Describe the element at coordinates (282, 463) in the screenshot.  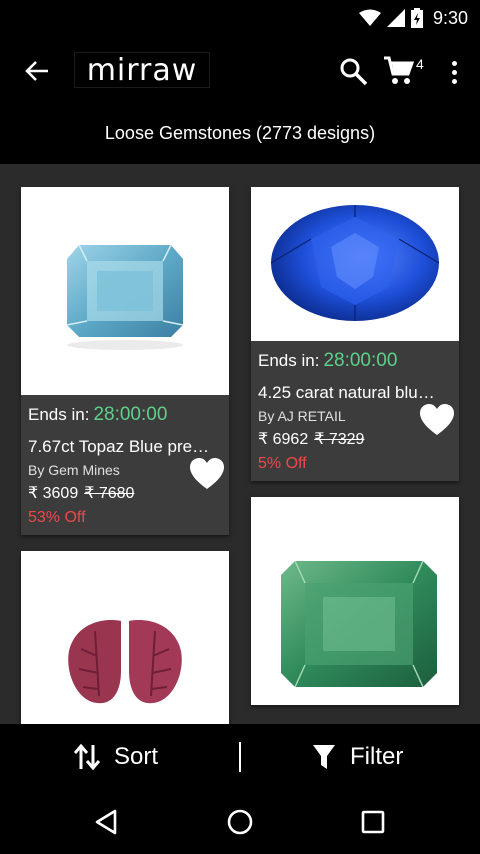
I see `discount-label: 5% Off` at that location.